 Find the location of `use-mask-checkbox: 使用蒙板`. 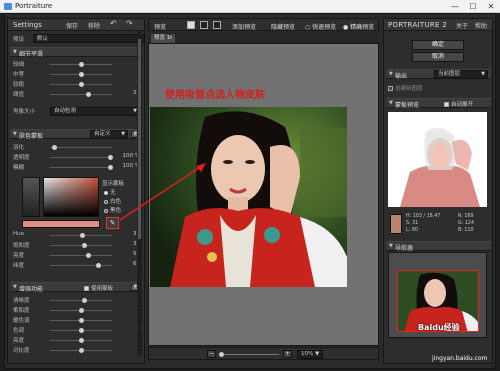

use-mask-checkbox: 使用蒙板 is located at coordinates (98, 288).